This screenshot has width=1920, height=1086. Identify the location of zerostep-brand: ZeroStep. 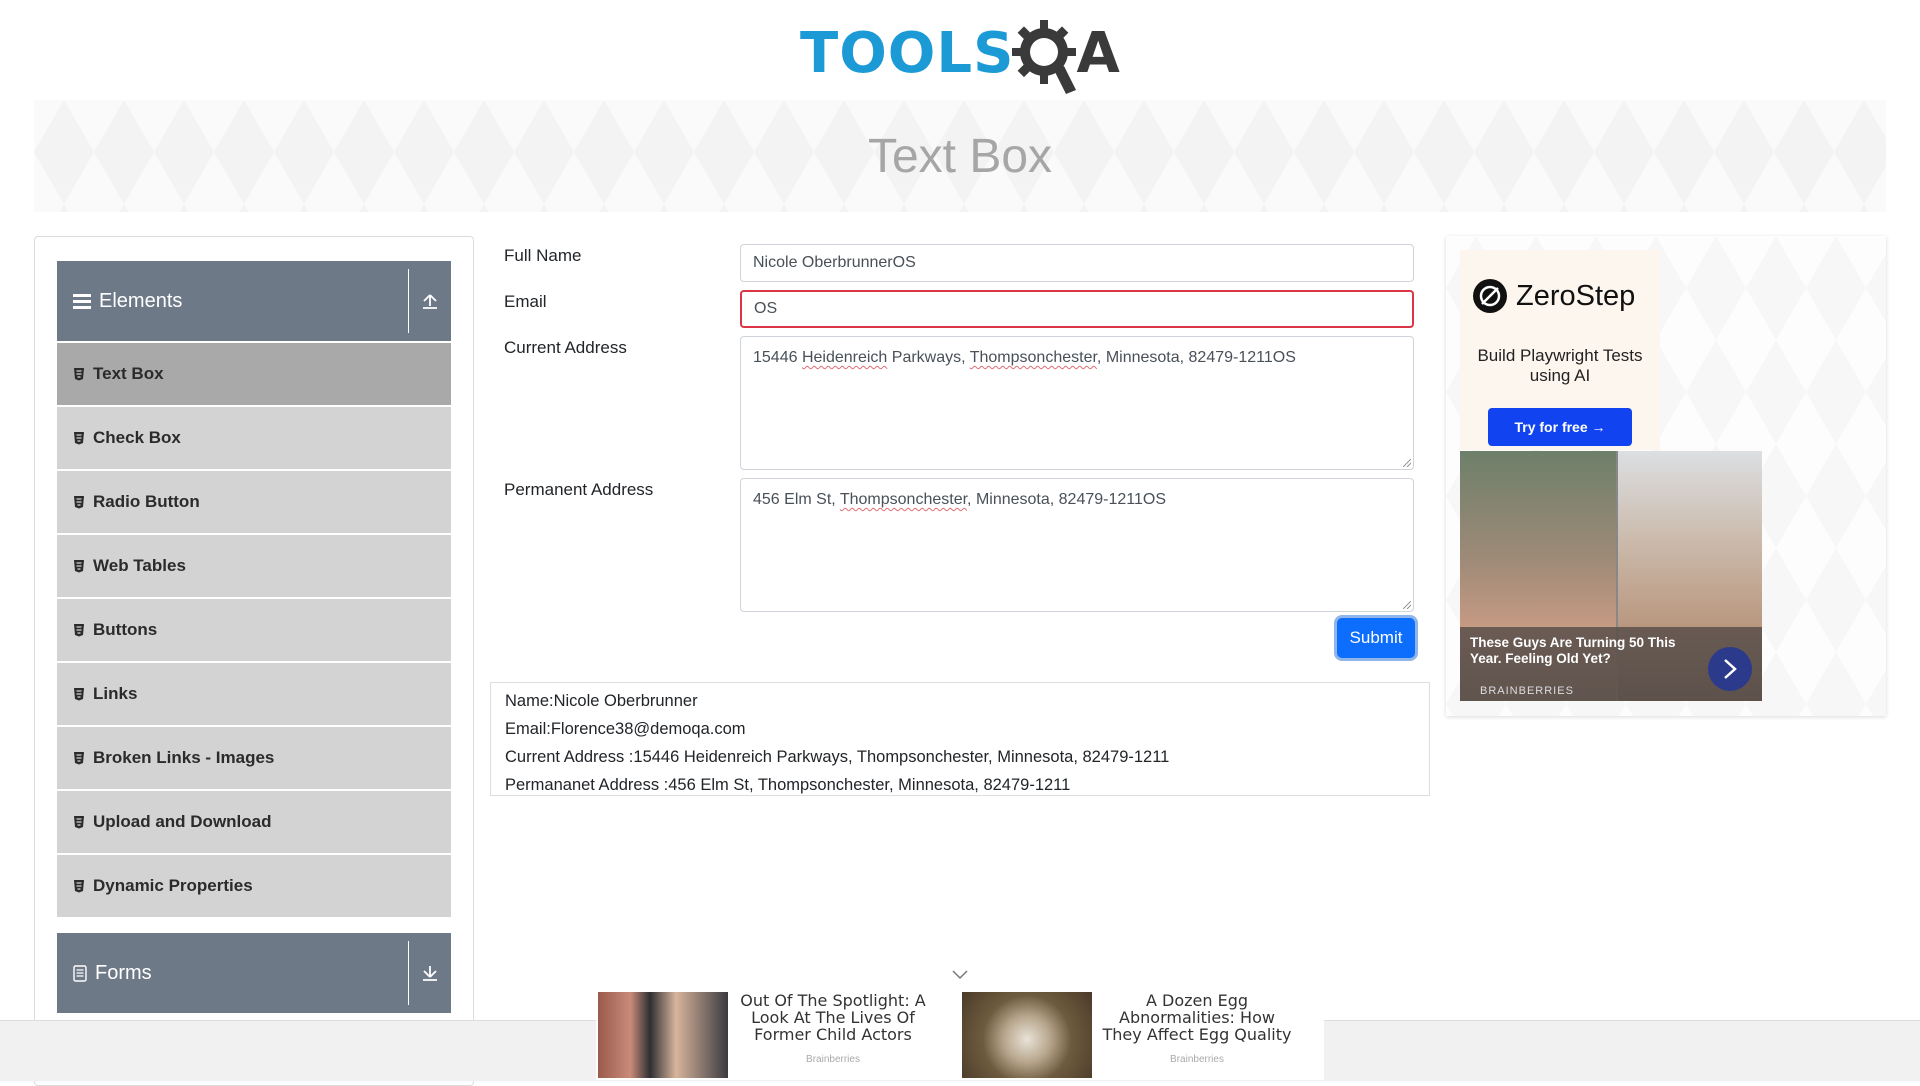
(1553, 296).